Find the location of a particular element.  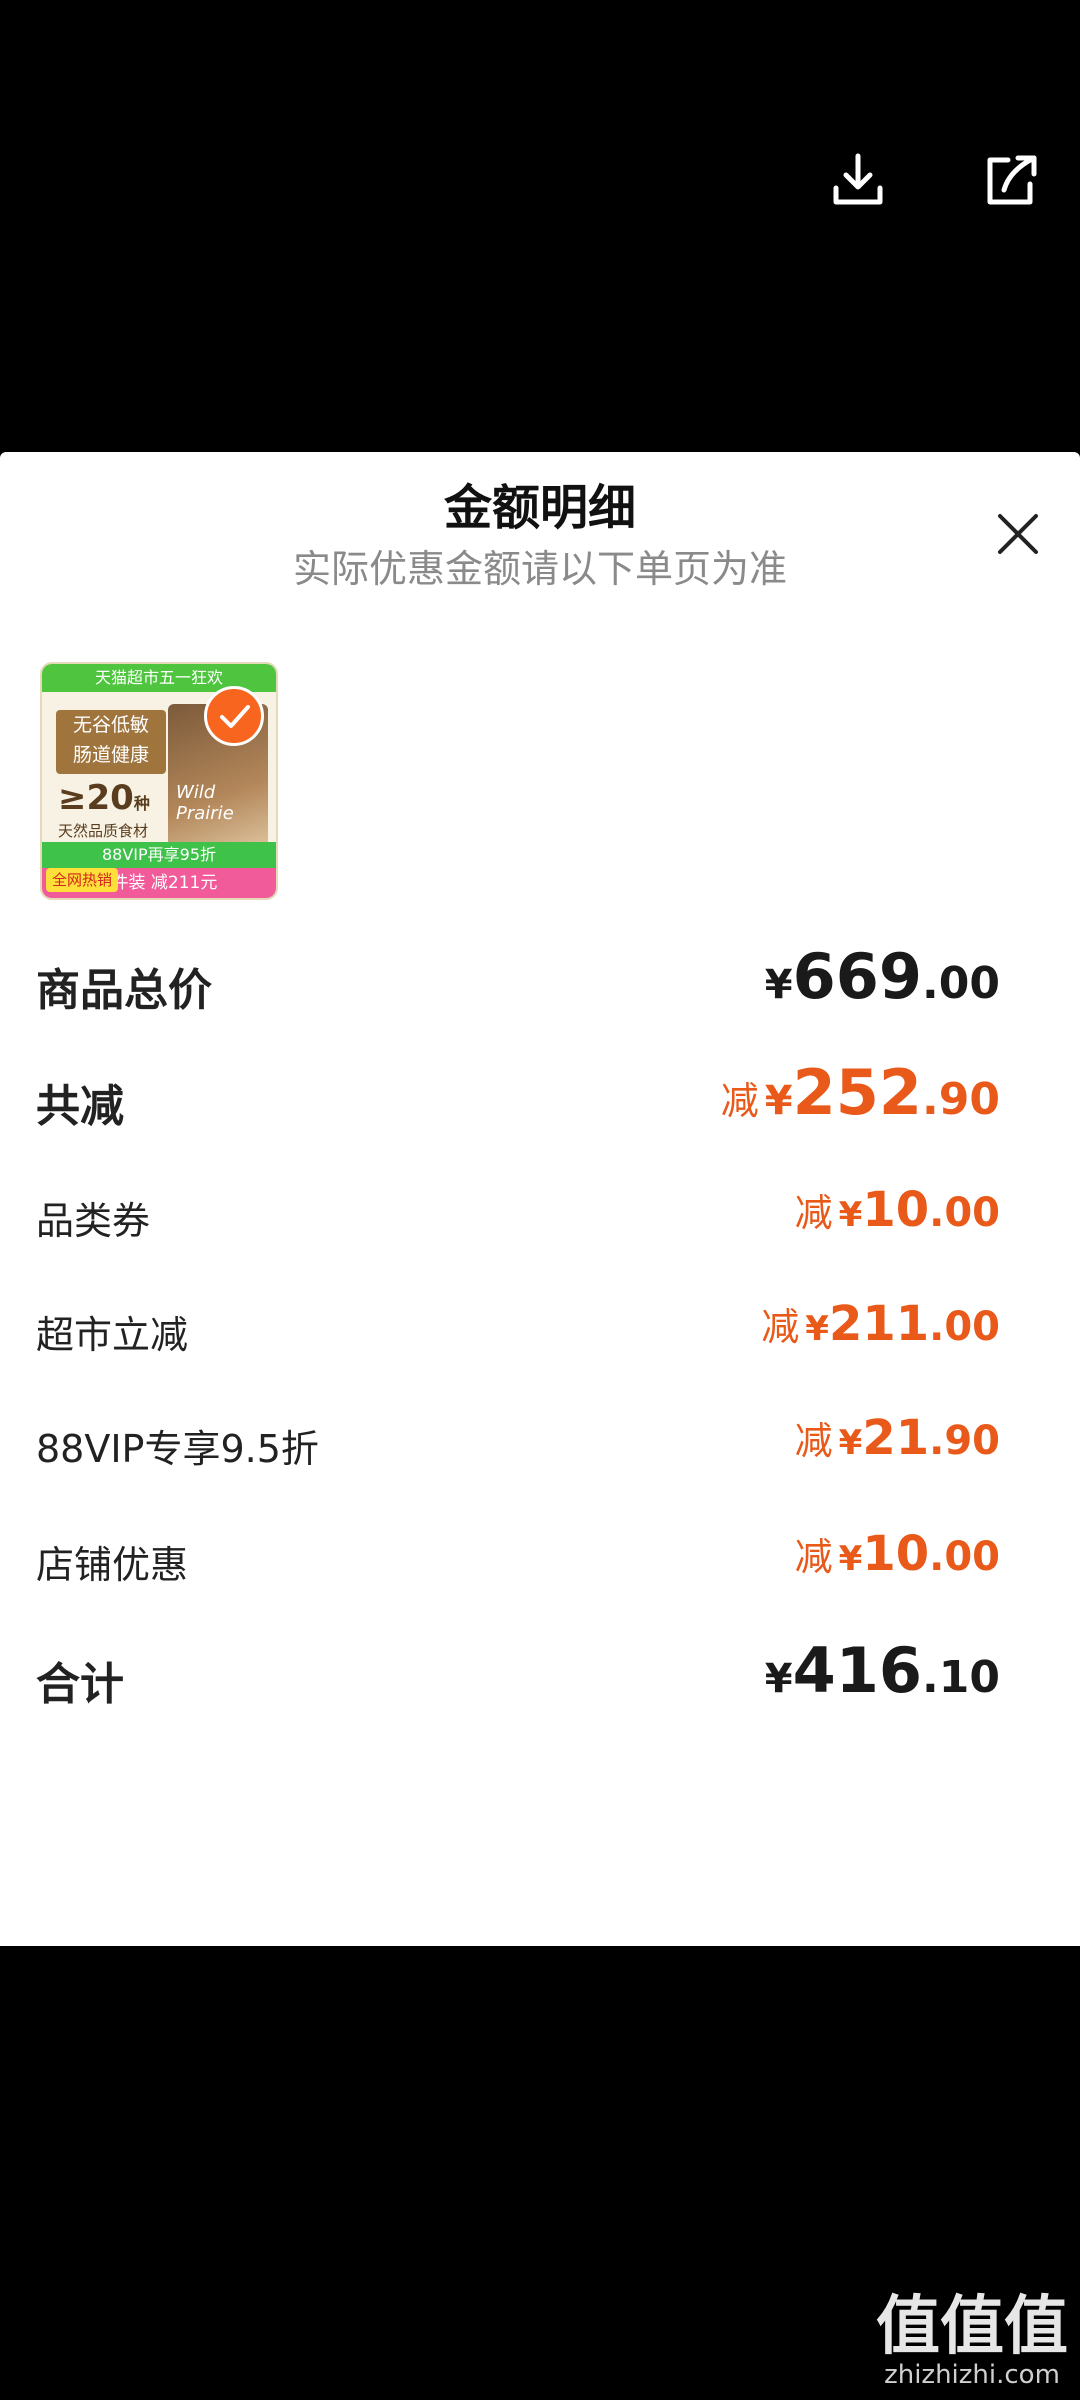

product-hot-tag: 全网热销 is located at coordinates (82, 880).